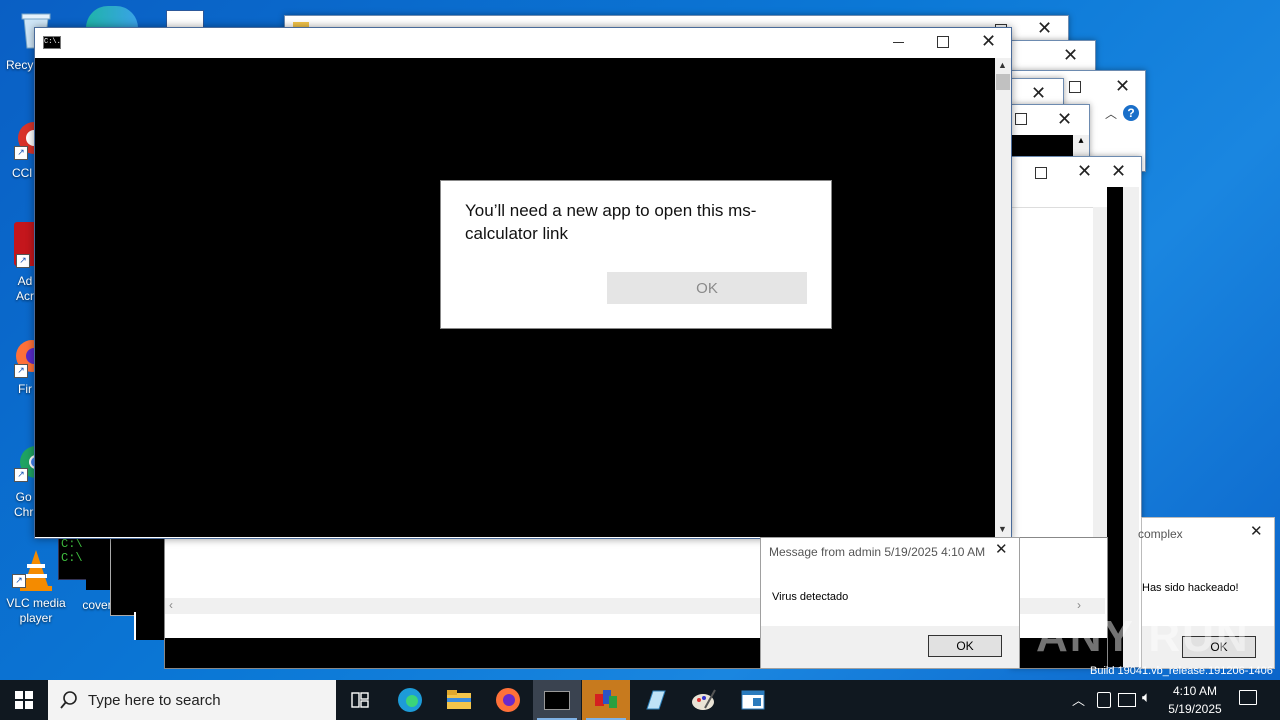 This screenshot has height=720, width=1280. I want to click on window-app-icon, so click(753, 700).